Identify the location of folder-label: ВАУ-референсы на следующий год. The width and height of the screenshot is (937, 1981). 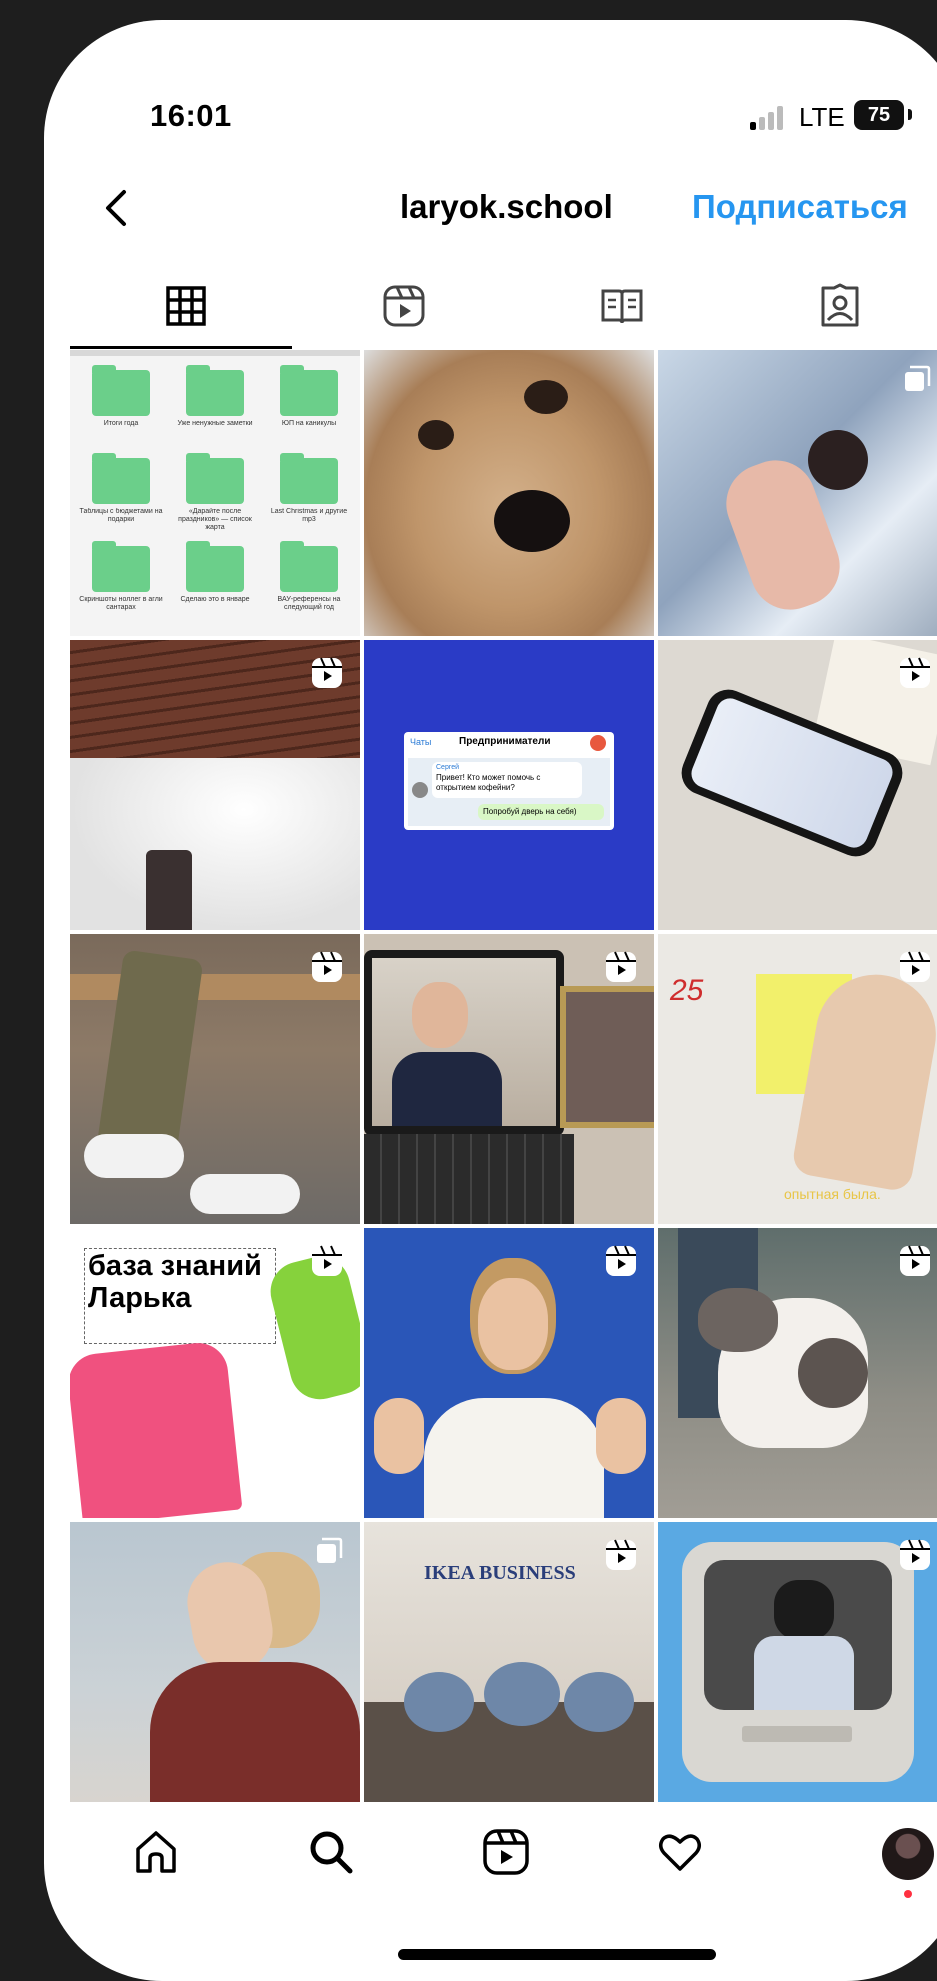
(309, 603).